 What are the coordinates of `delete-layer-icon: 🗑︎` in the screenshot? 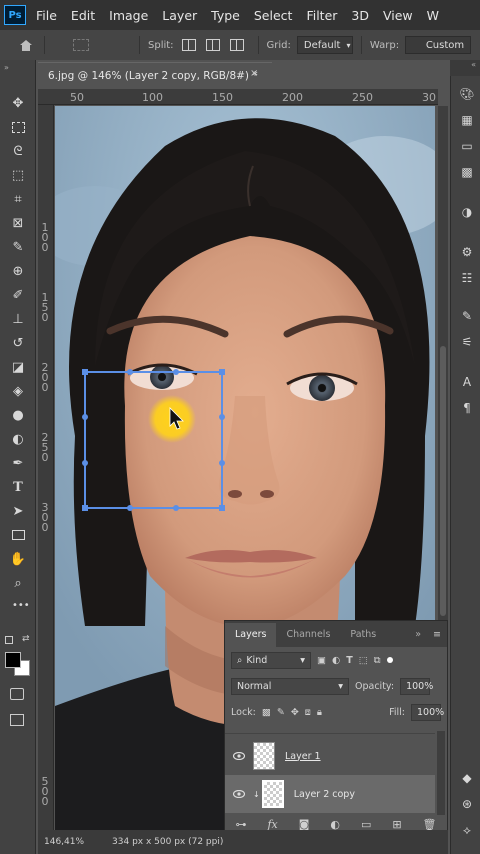 It's located at (430, 824).